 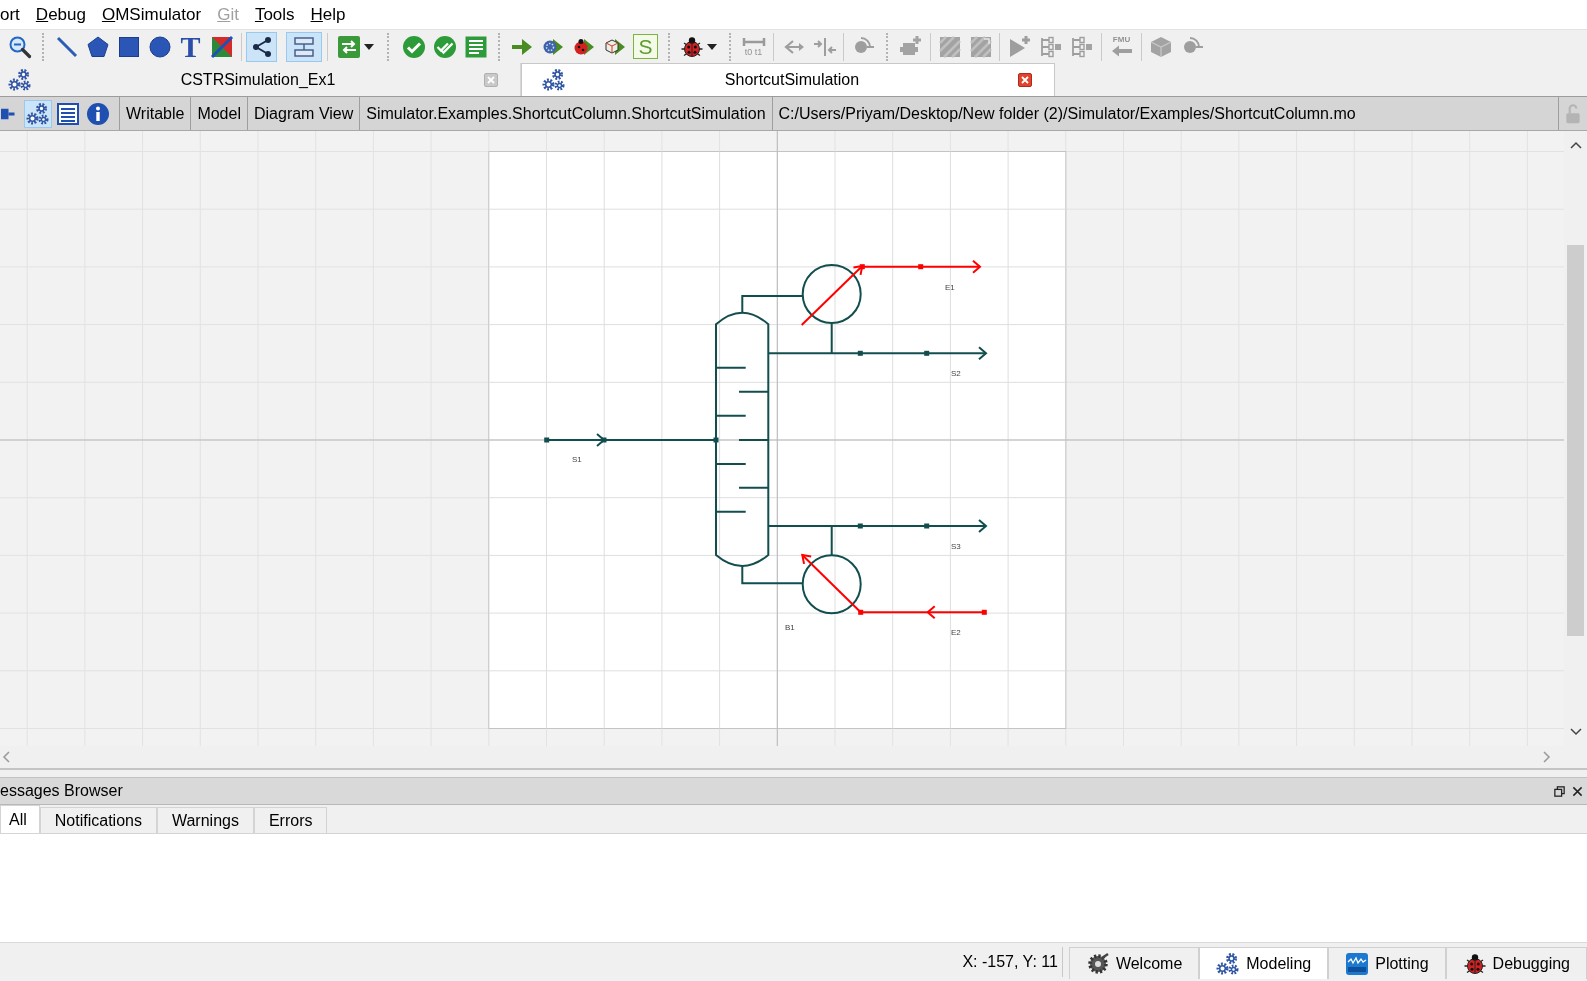 What do you see at coordinates (156, 113) in the screenshot?
I see `access-label: Writable` at bounding box center [156, 113].